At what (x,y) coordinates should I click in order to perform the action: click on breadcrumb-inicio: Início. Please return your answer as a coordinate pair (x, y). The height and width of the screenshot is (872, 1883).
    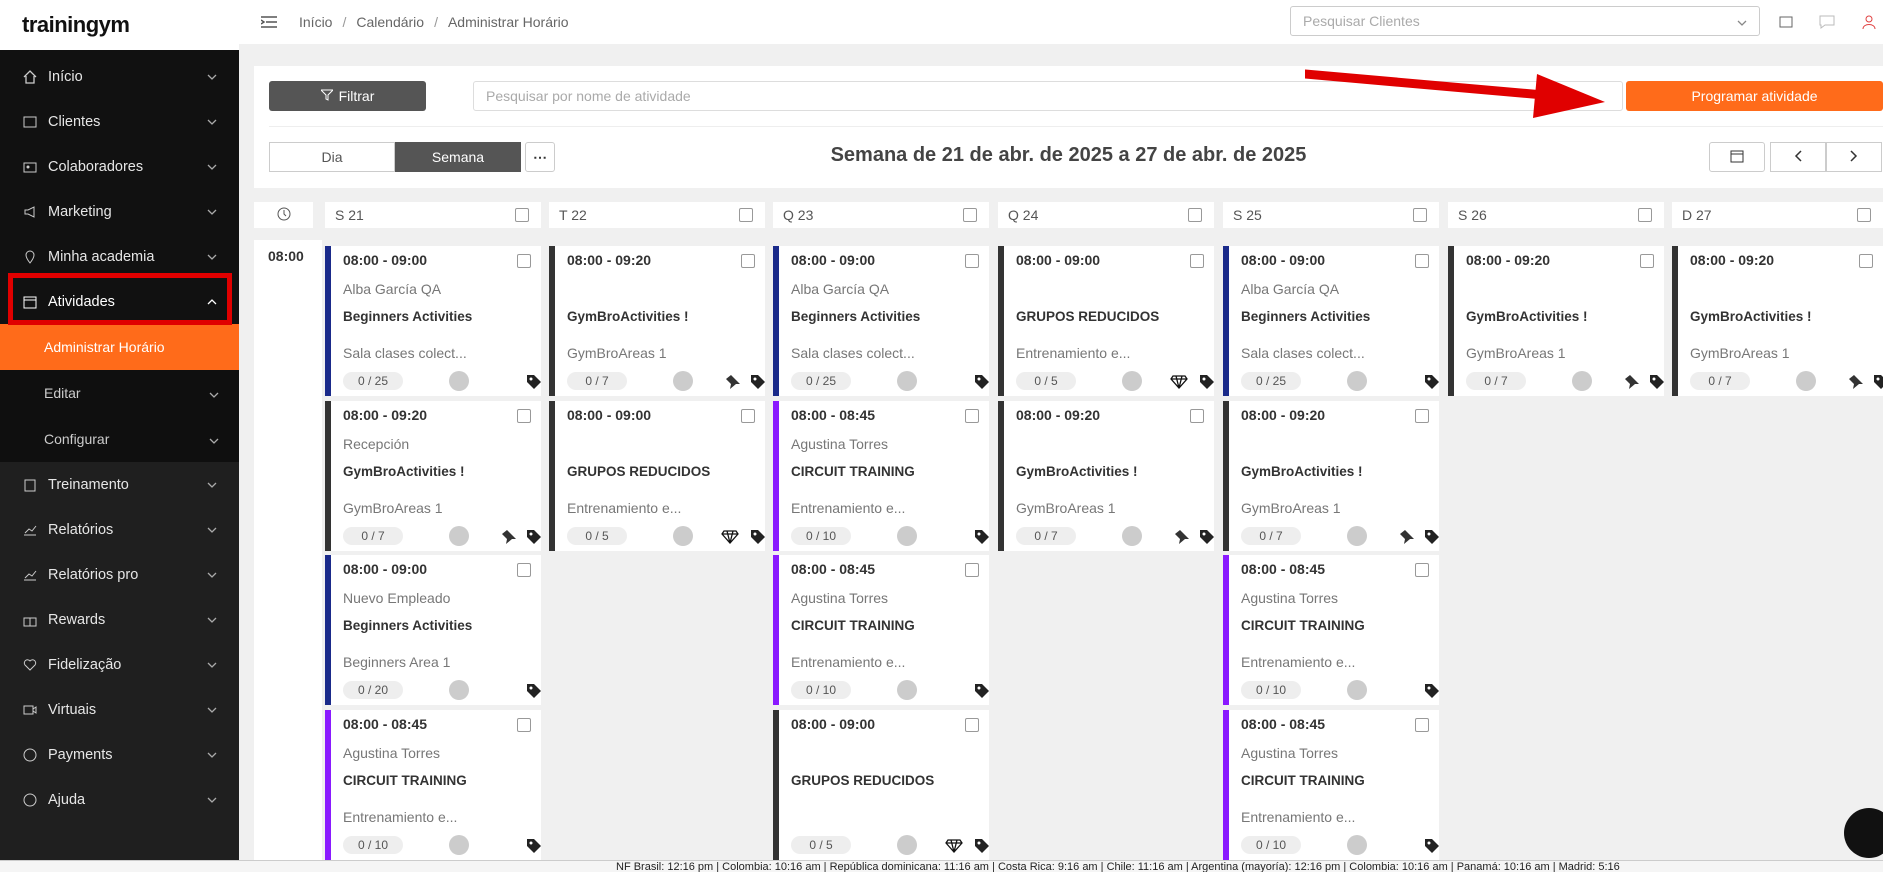
    Looking at the image, I should click on (315, 22).